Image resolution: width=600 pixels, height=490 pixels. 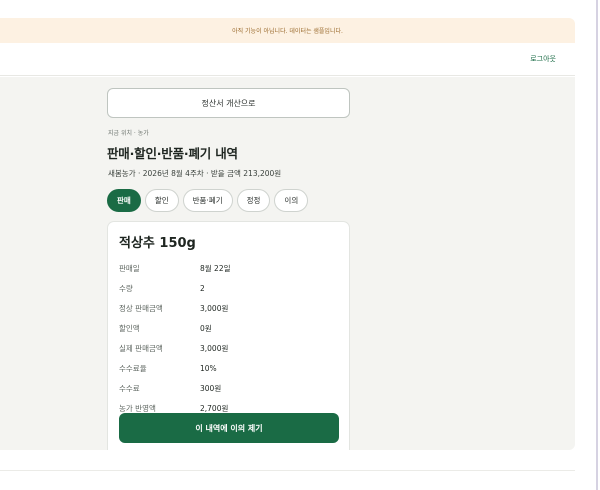 What do you see at coordinates (228, 103) in the screenshot?
I see `back-to-statement-button: 정산서 개산으로` at bounding box center [228, 103].